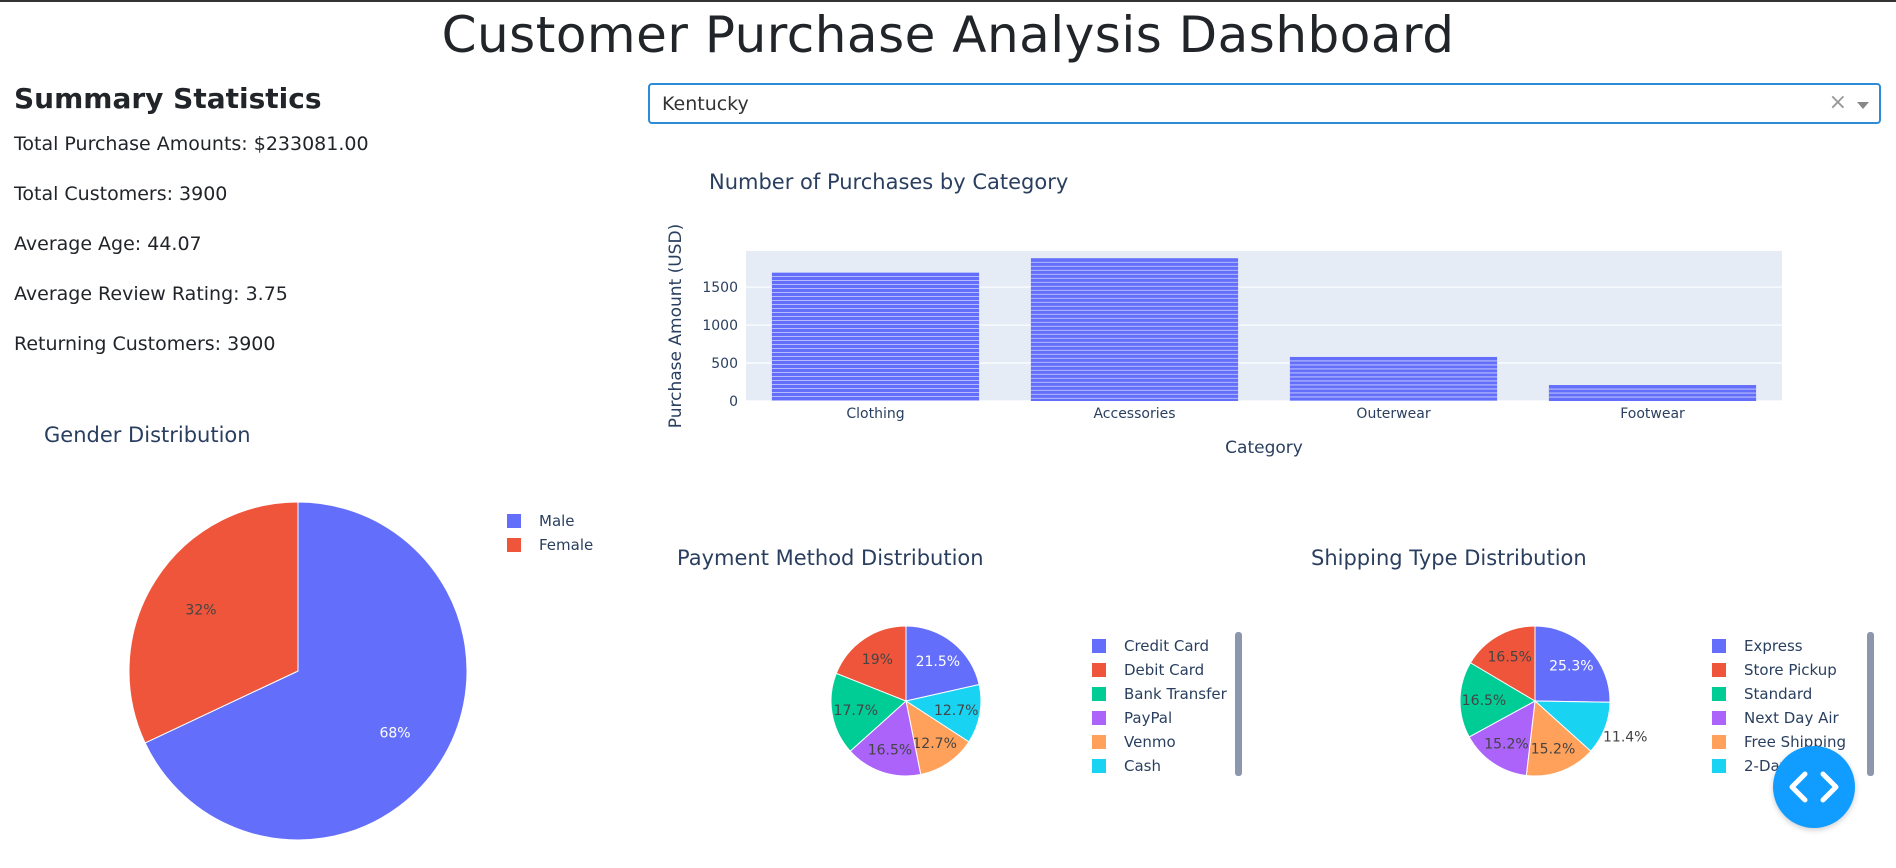 This screenshot has height=868, width=1896. I want to click on payment-chart-title: Payment Method Distribution, so click(830, 558).